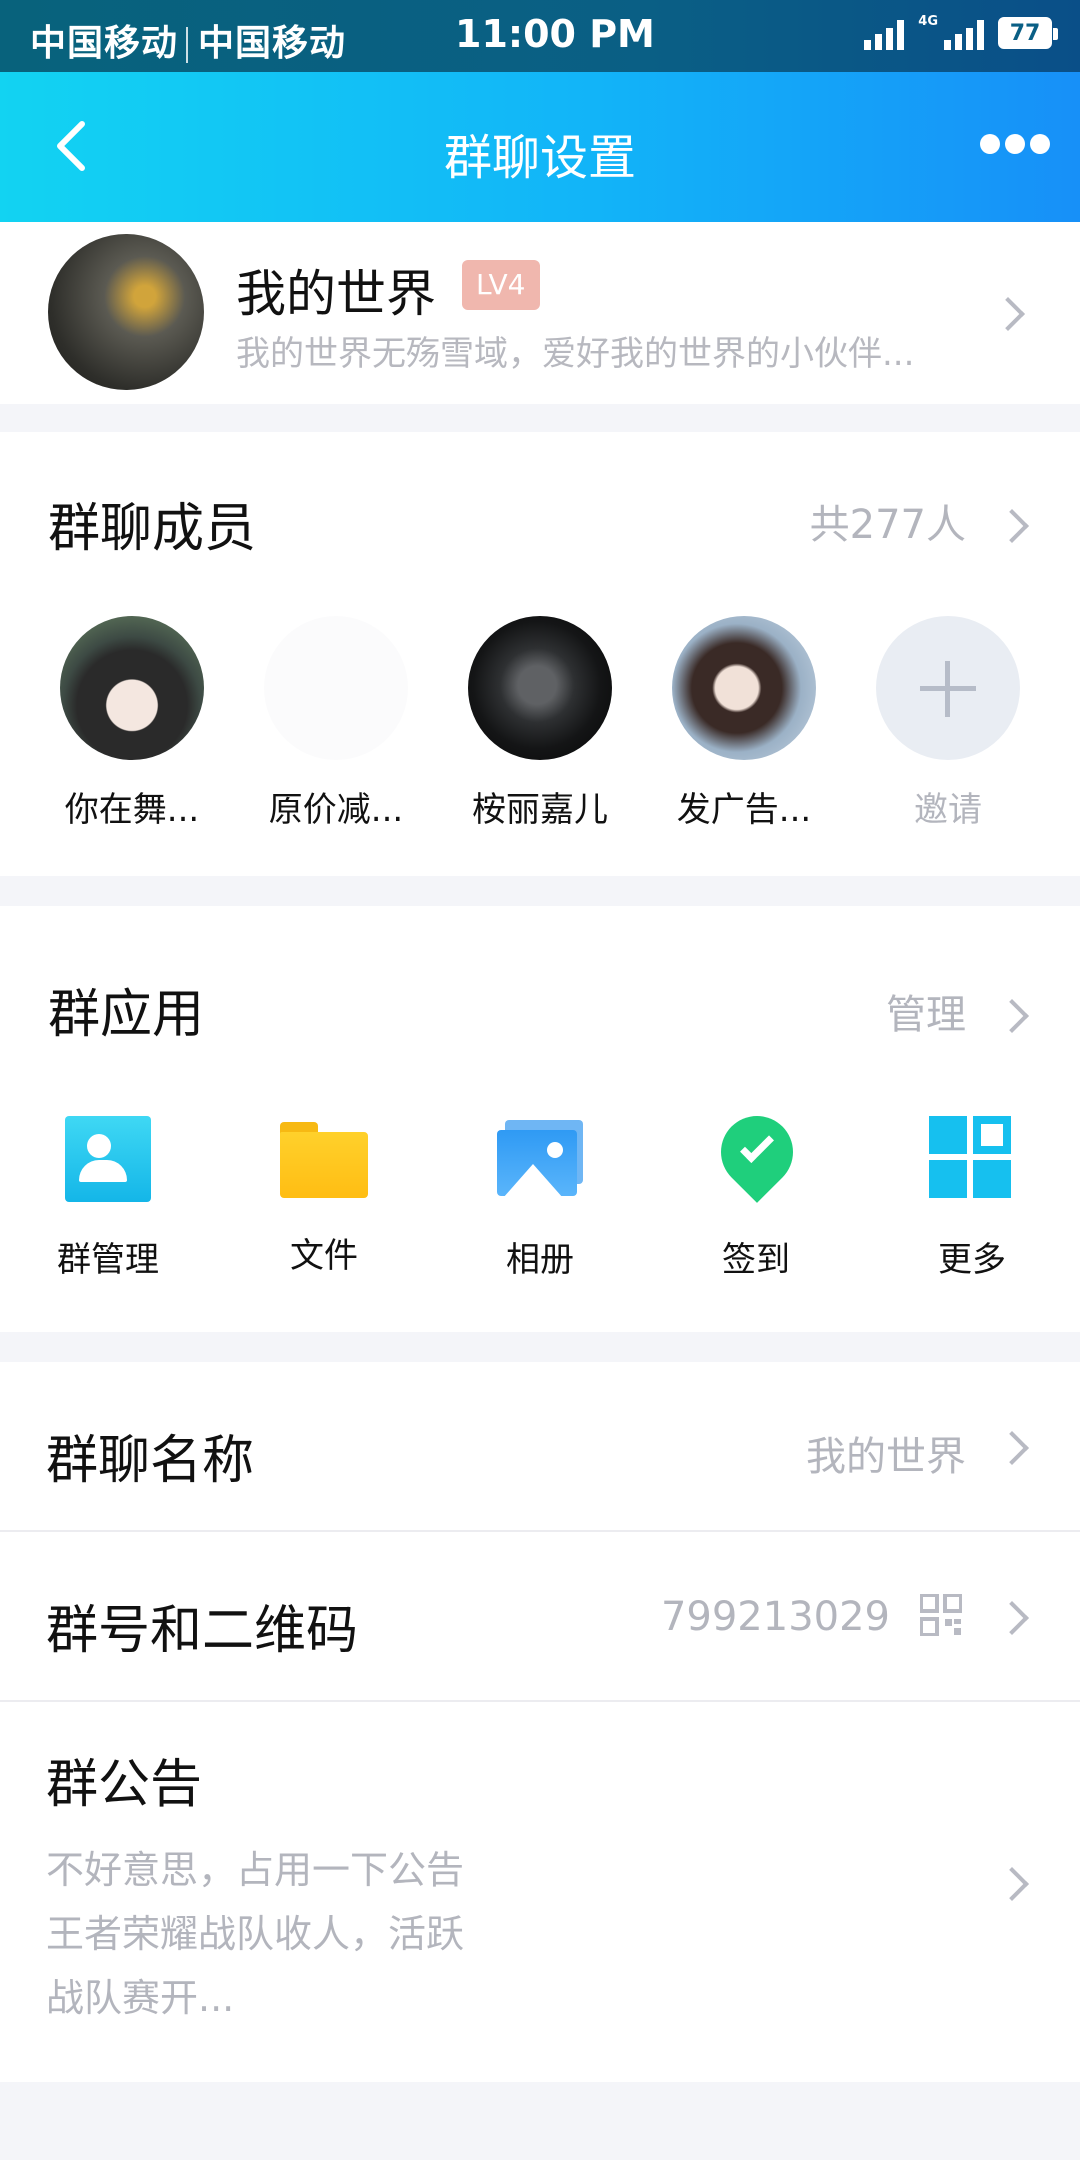 This screenshot has height=2160, width=1080. Describe the element at coordinates (108, 1260) in the screenshot. I see `app-label: 群管理` at that location.